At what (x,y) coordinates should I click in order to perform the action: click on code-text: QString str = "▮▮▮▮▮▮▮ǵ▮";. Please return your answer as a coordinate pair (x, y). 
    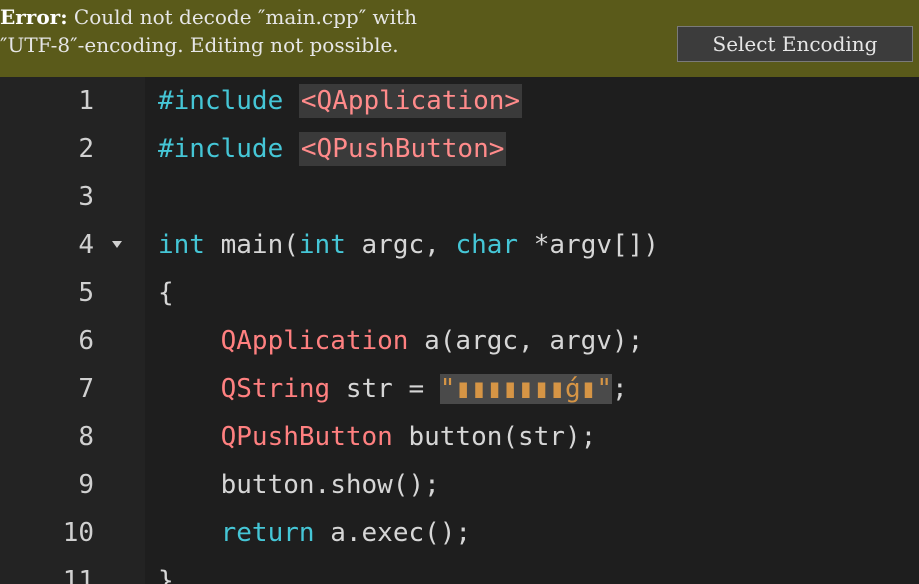
    Looking at the image, I should click on (393, 389).